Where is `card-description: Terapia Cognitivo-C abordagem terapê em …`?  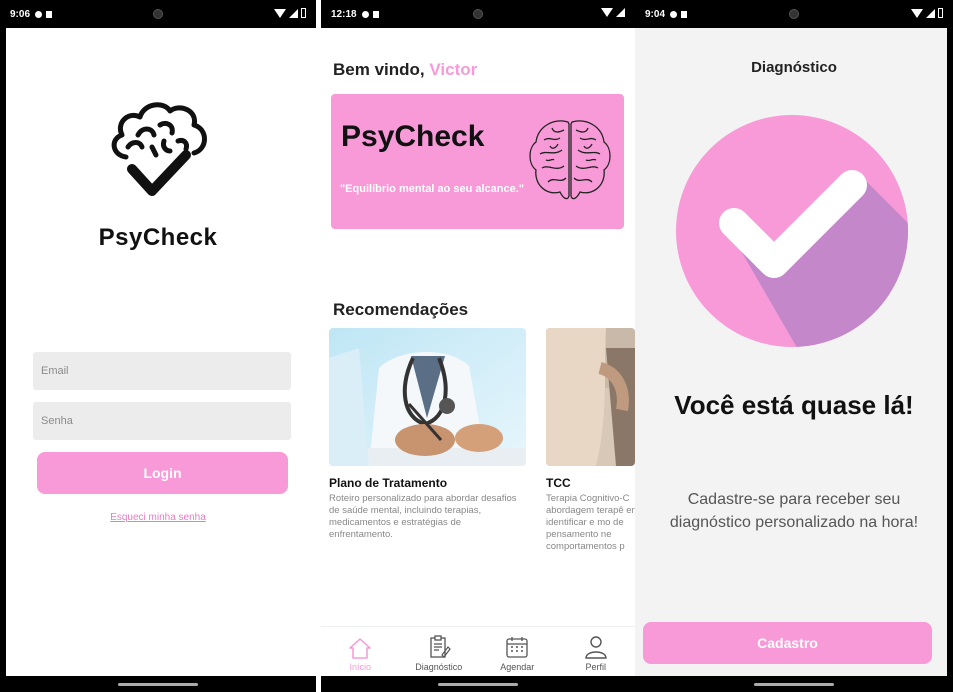 card-description: Terapia Cognitivo-C abordagem terapê em … is located at coordinates (590, 522).